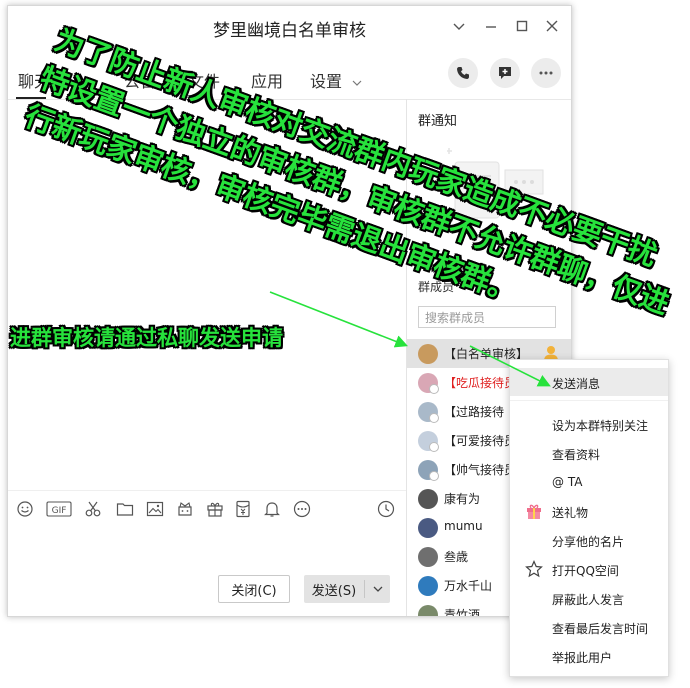 The width and height of the screenshot is (690, 688). What do you see at coordinates (589, 482) in the screenshot?
I see `menu-item-mention: @ TA` at bounding box center [589, 482].